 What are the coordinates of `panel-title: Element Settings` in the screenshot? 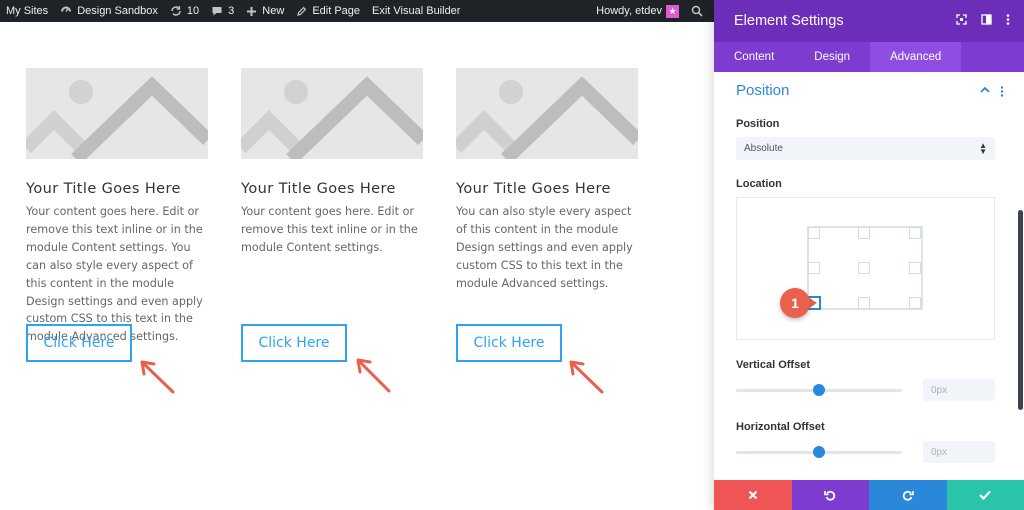 It's located at (789, 21).